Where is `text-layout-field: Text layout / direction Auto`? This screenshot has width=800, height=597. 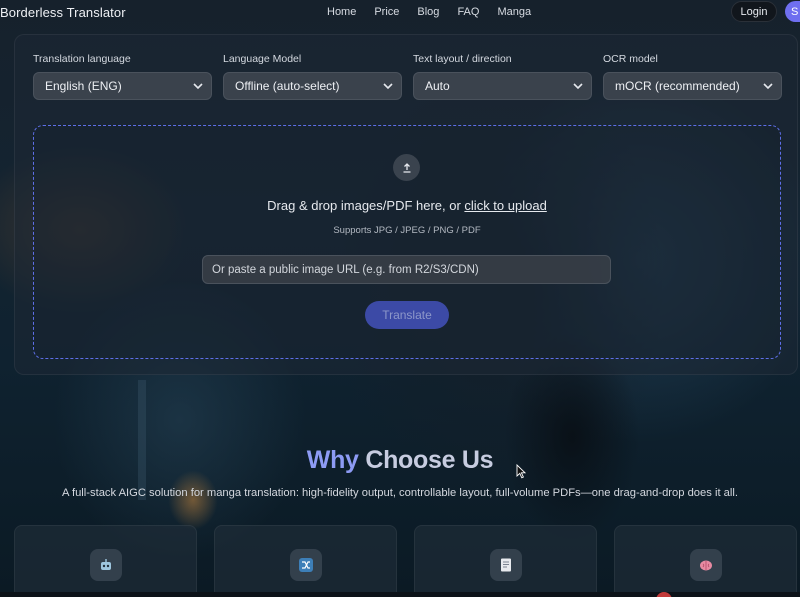 text-layout-field: Text layout / direction Auto is located at coordinates (502, 76).